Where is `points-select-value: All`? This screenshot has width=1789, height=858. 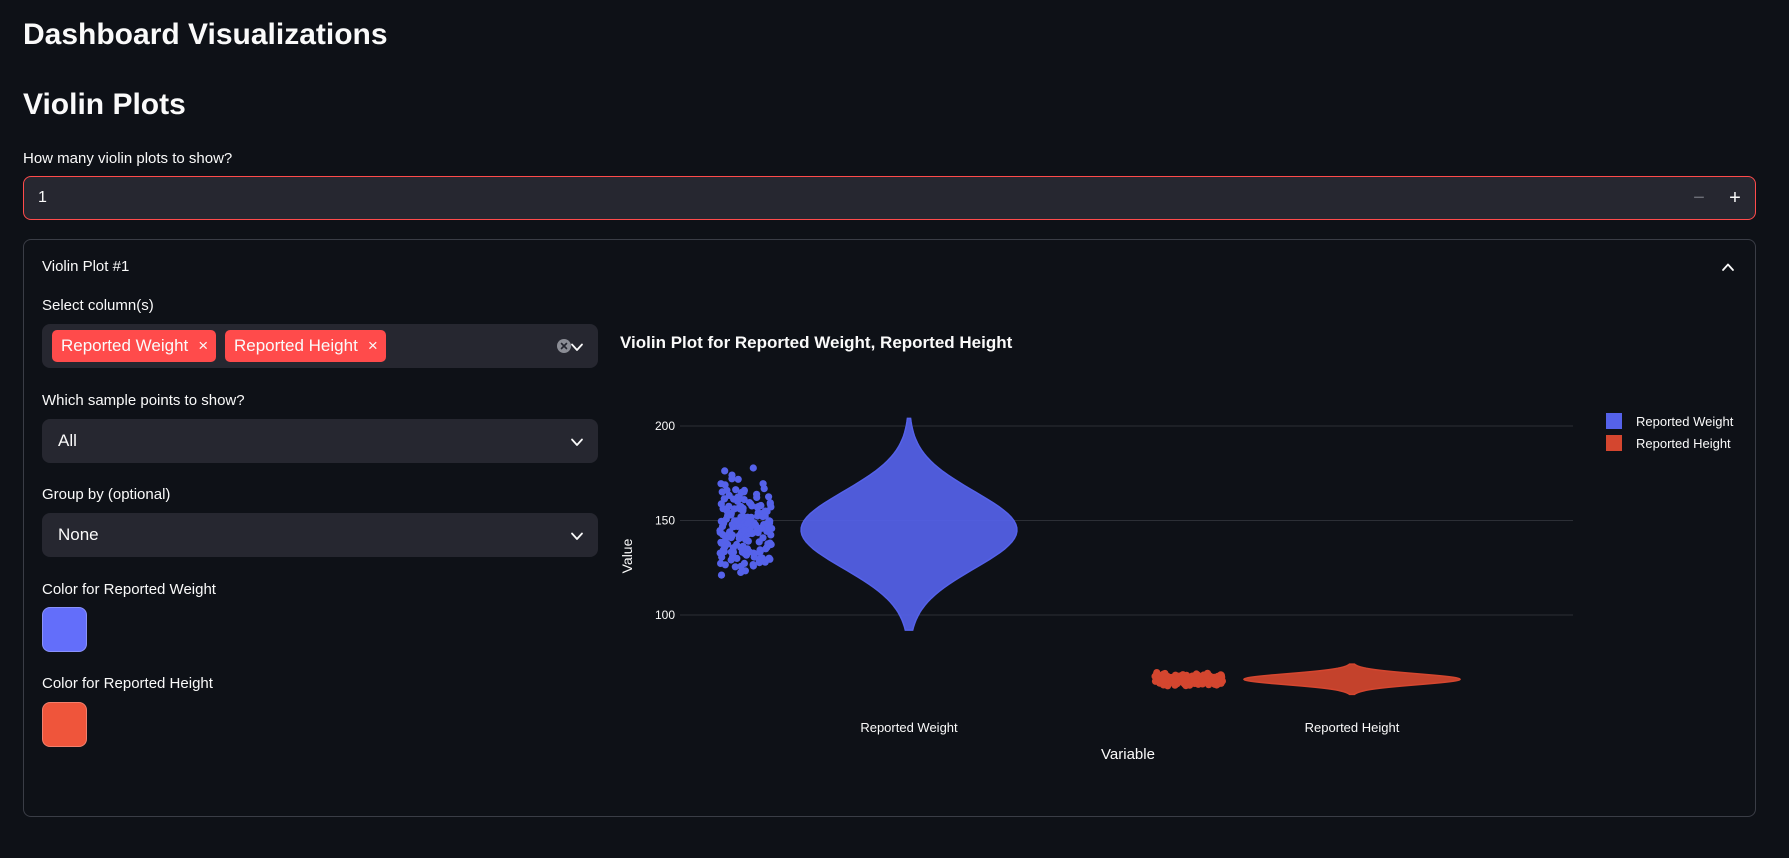 points-select-value: All is located at coordinates (67, 440).